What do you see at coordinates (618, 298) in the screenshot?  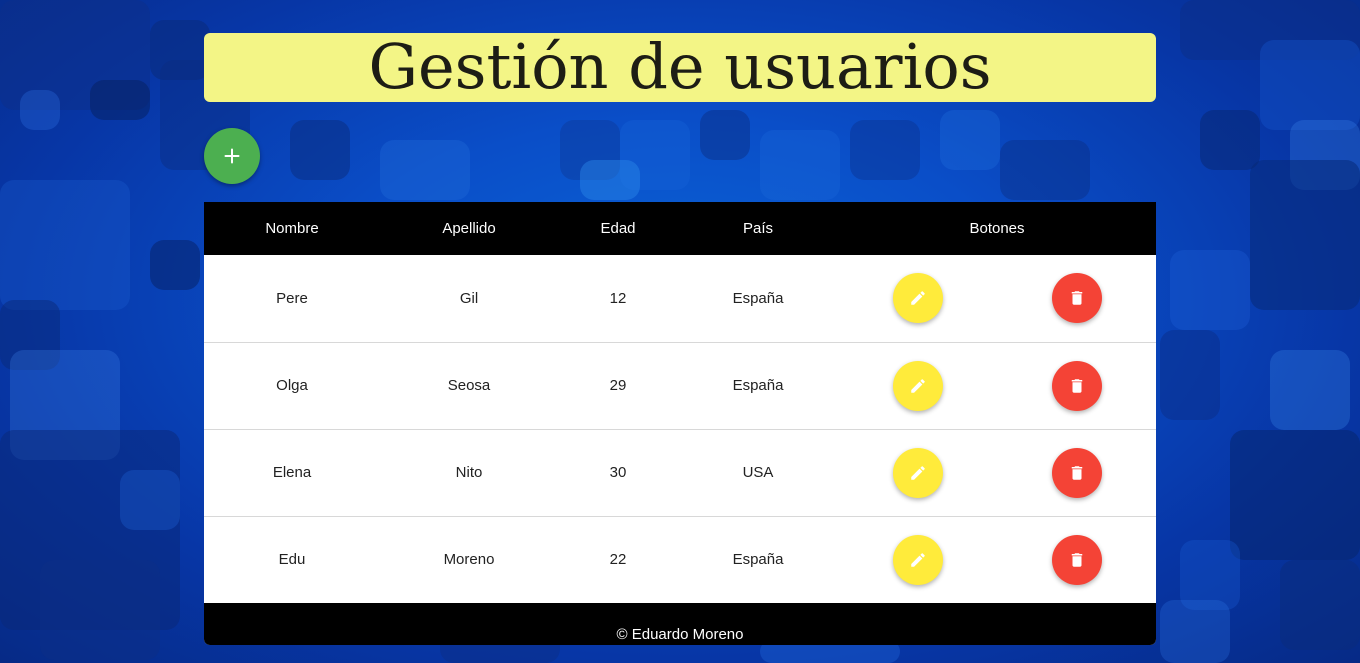 I see `cell-edad: 12` at bounding box center [618, 298].